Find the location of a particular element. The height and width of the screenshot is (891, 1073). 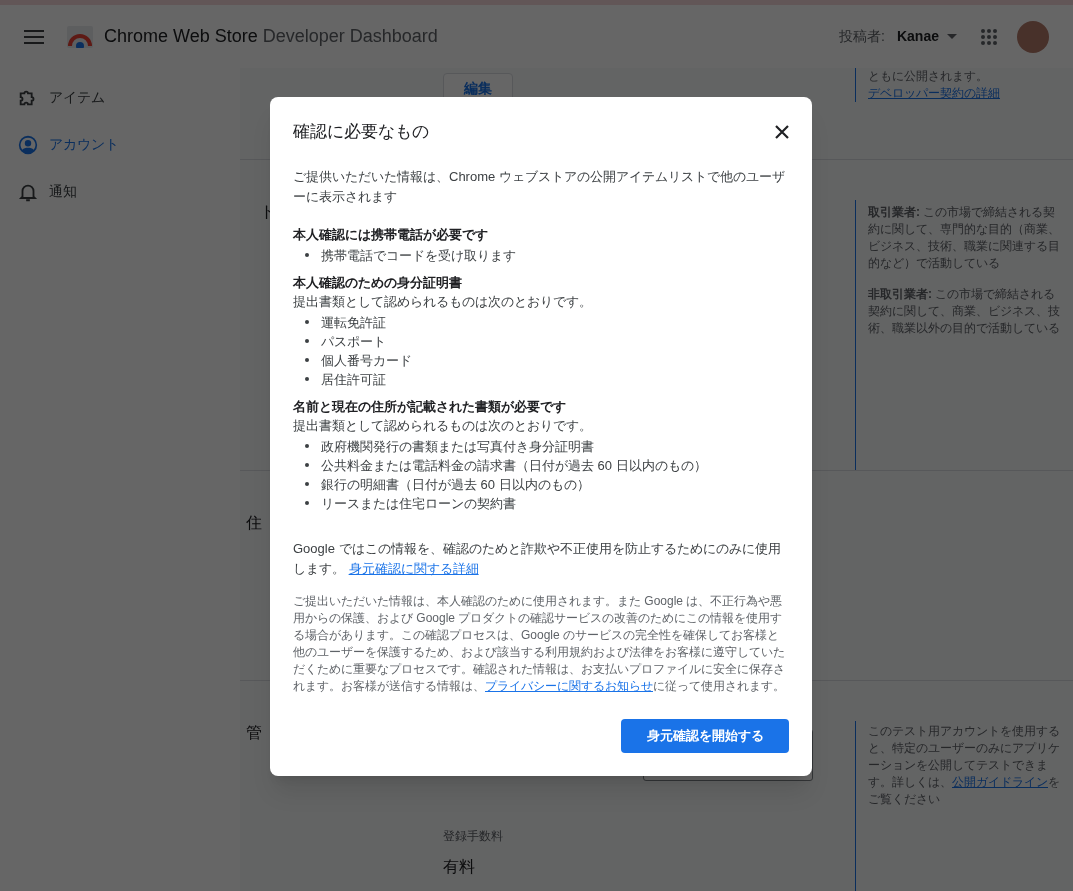

product-subtitle: Developer Dashboard is located at coordinates (350, 36).